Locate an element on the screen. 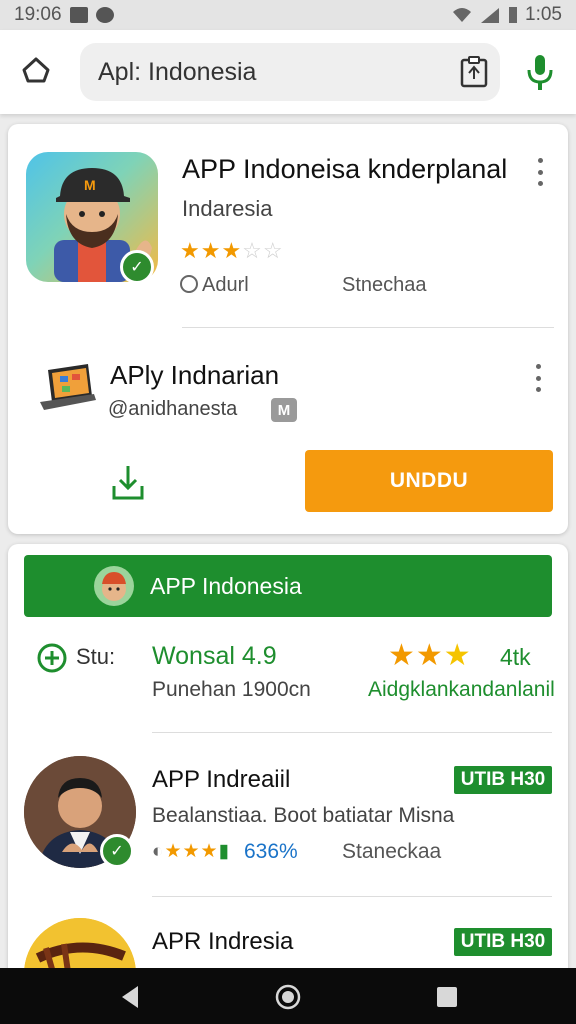  clock: 19:06 is located at coordinates (38, 14).